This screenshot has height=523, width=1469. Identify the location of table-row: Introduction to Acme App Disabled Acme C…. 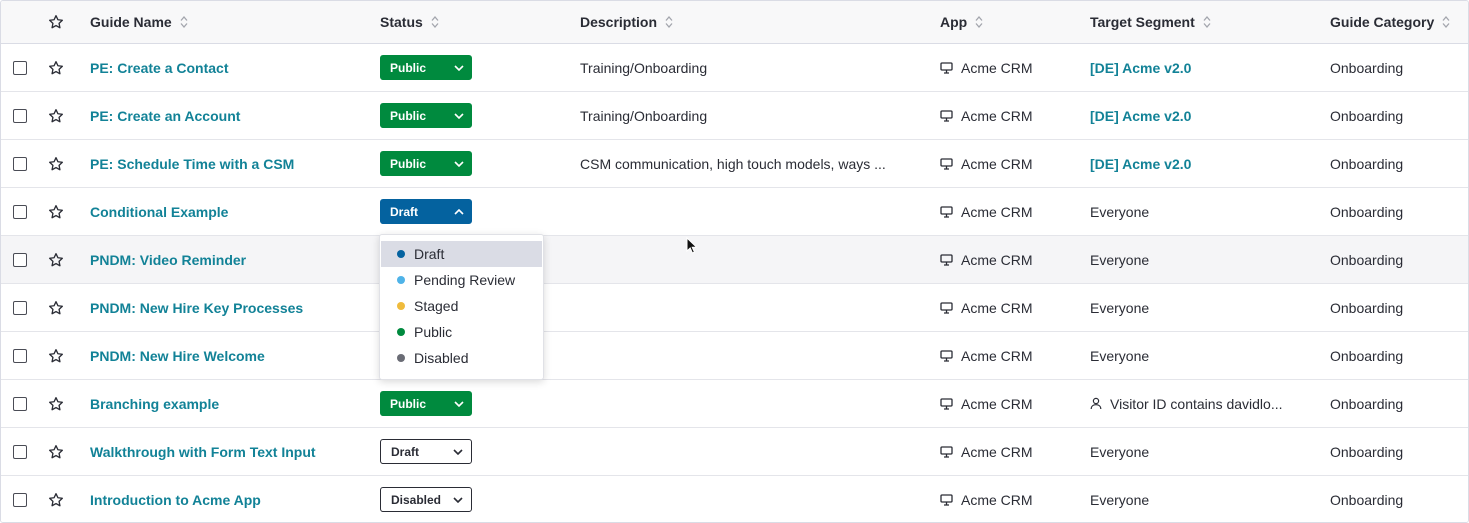
(734, 499).